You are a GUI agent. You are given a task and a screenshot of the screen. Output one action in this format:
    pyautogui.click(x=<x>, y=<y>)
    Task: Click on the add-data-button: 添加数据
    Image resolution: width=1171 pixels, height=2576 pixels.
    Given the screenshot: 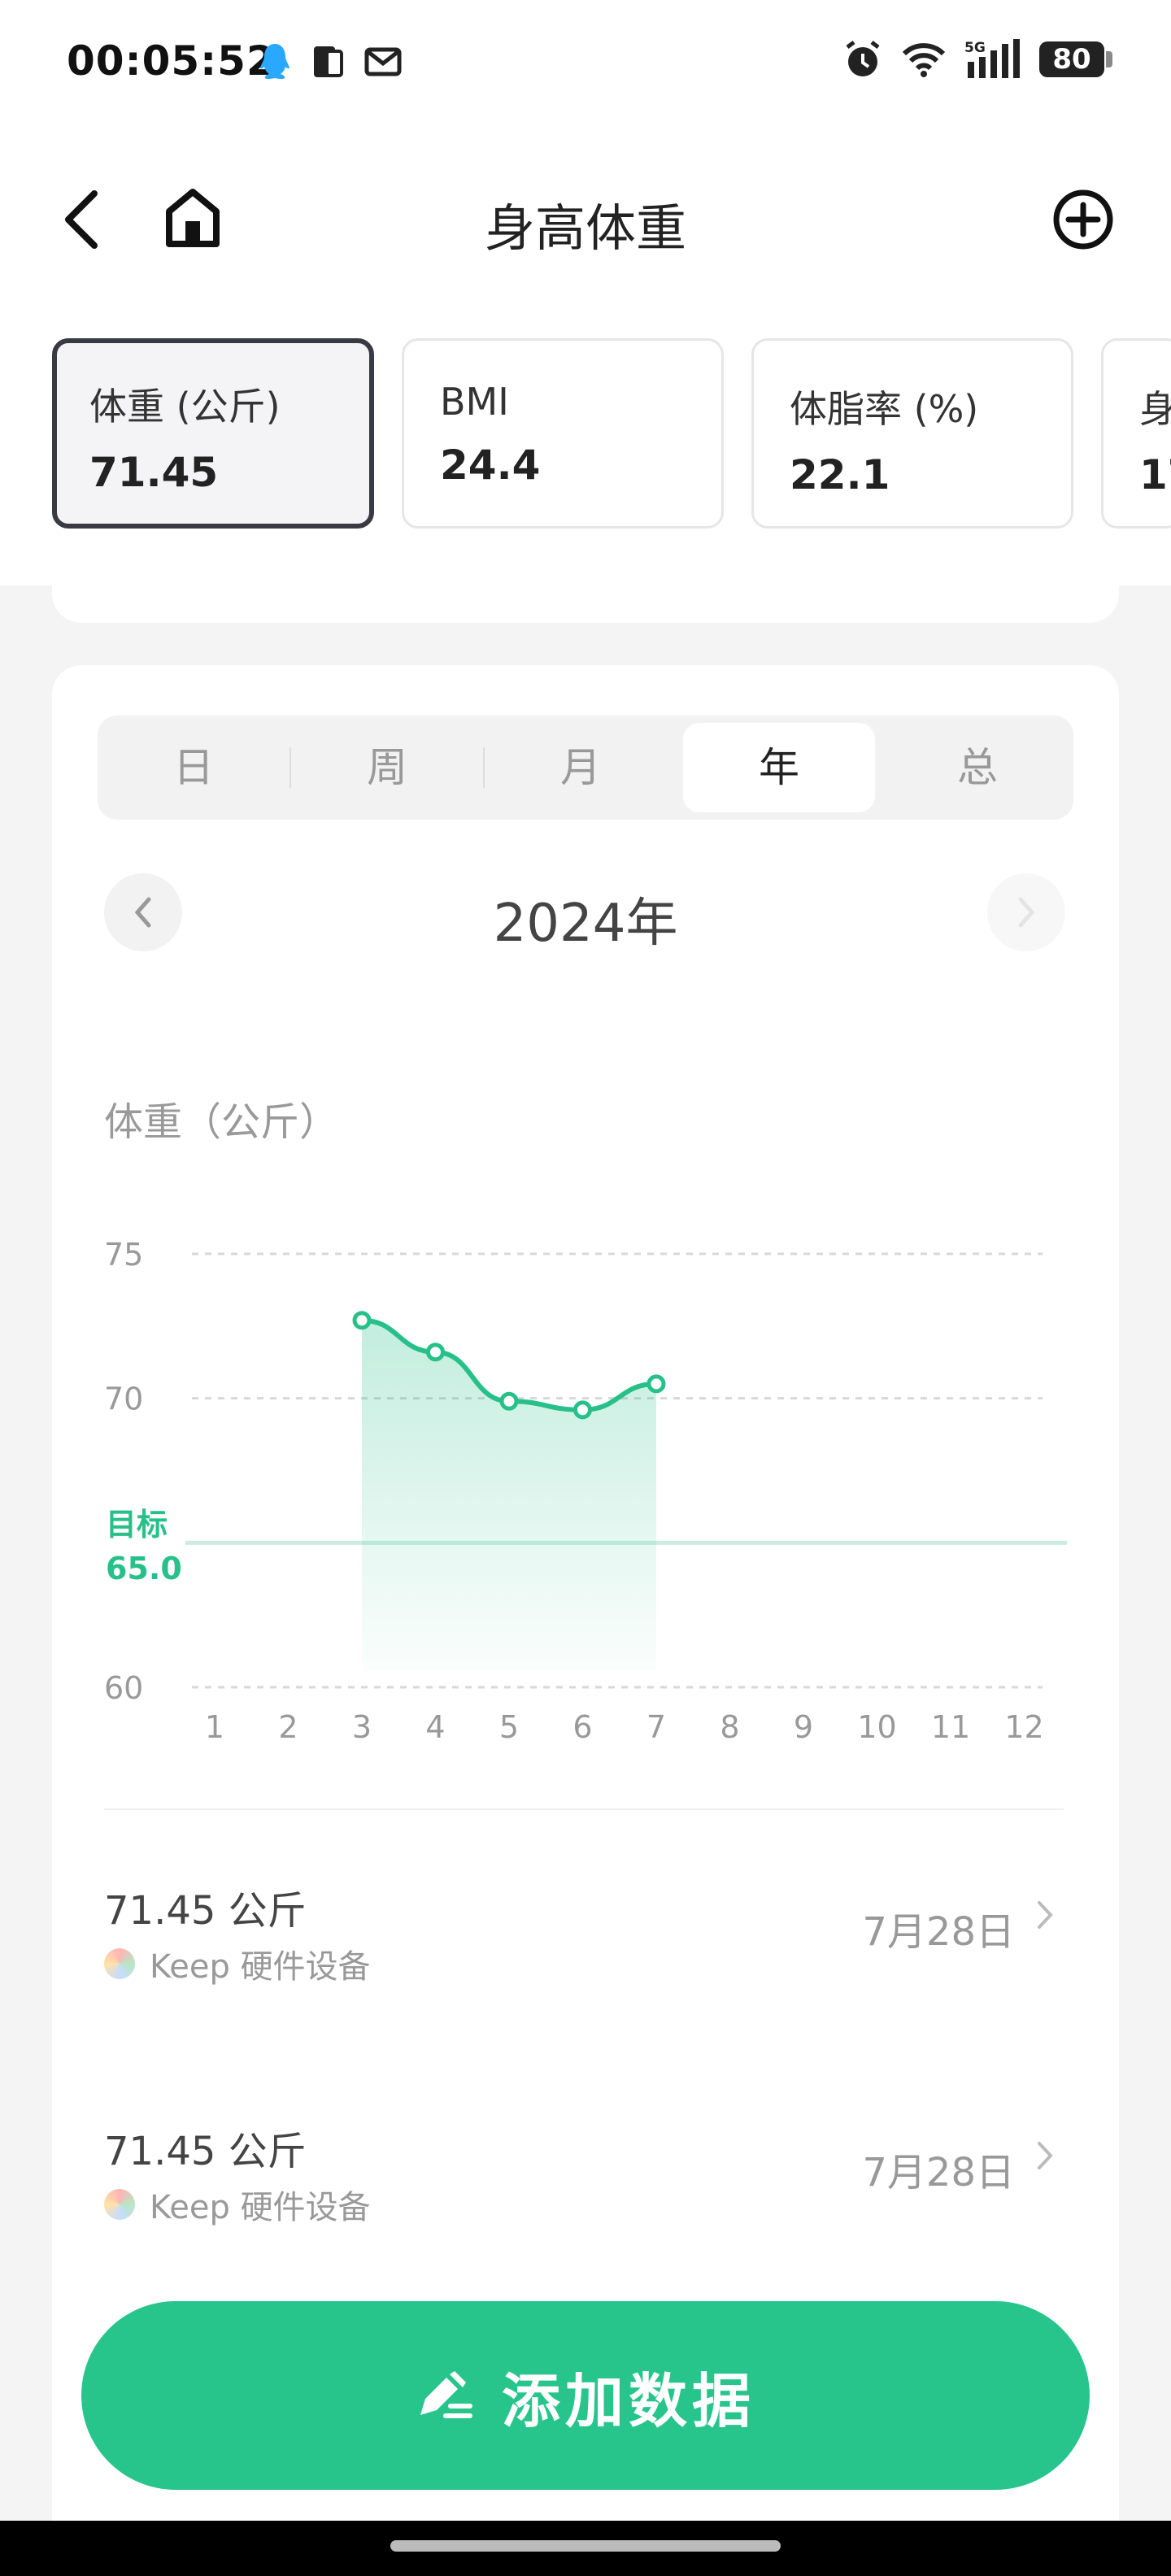 What is the action you would take?
    pyautogui.click(x=585, y=2395)
    